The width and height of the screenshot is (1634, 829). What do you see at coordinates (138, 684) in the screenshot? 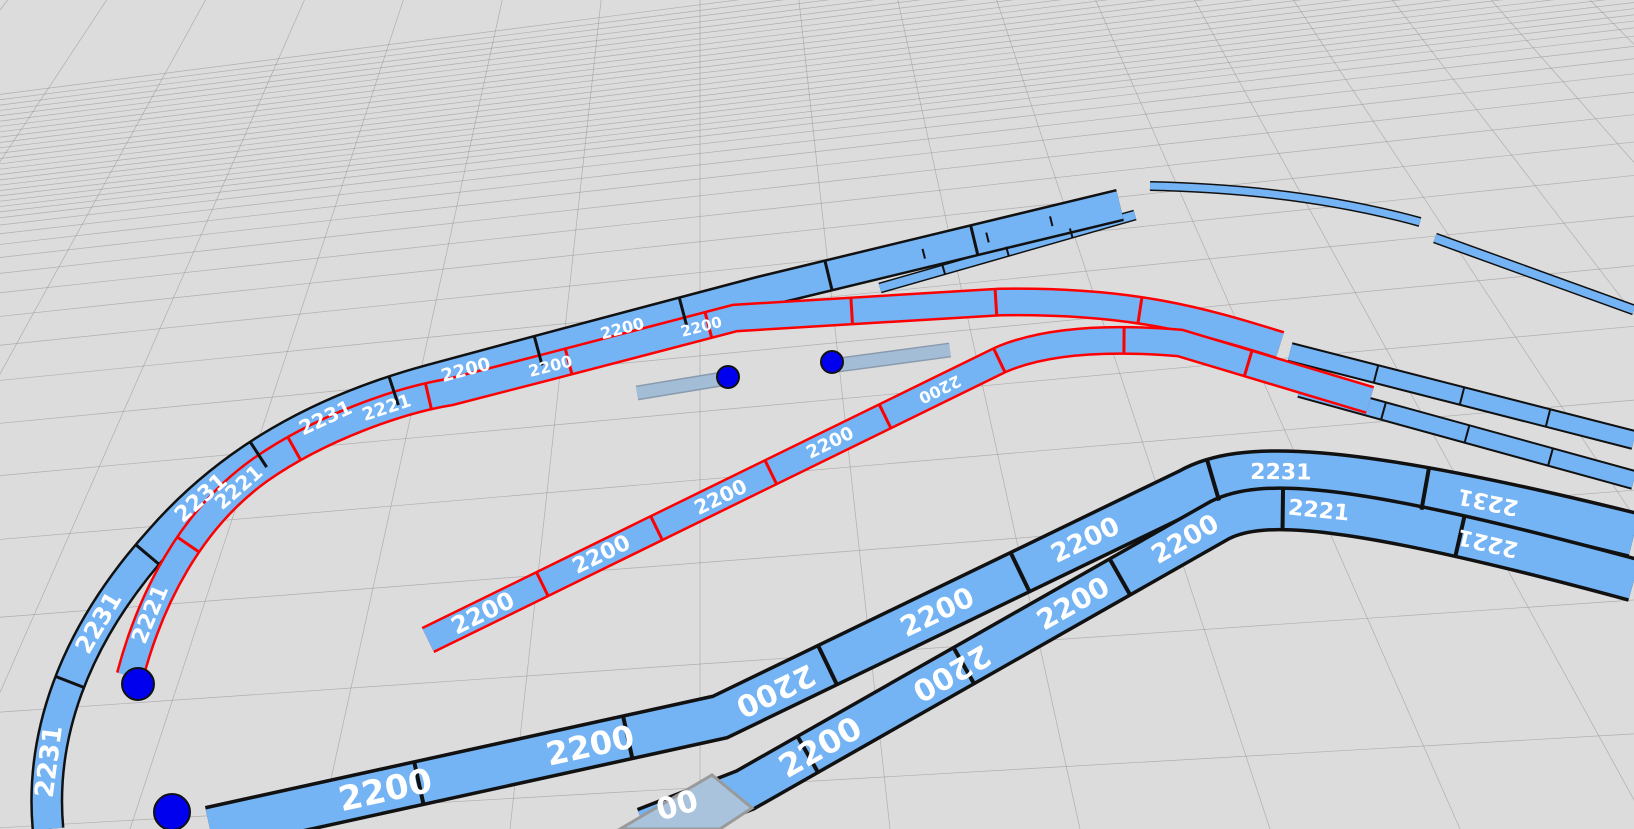
I see `endpoint-marker-selected-loop` at bounding box center [138, 684].